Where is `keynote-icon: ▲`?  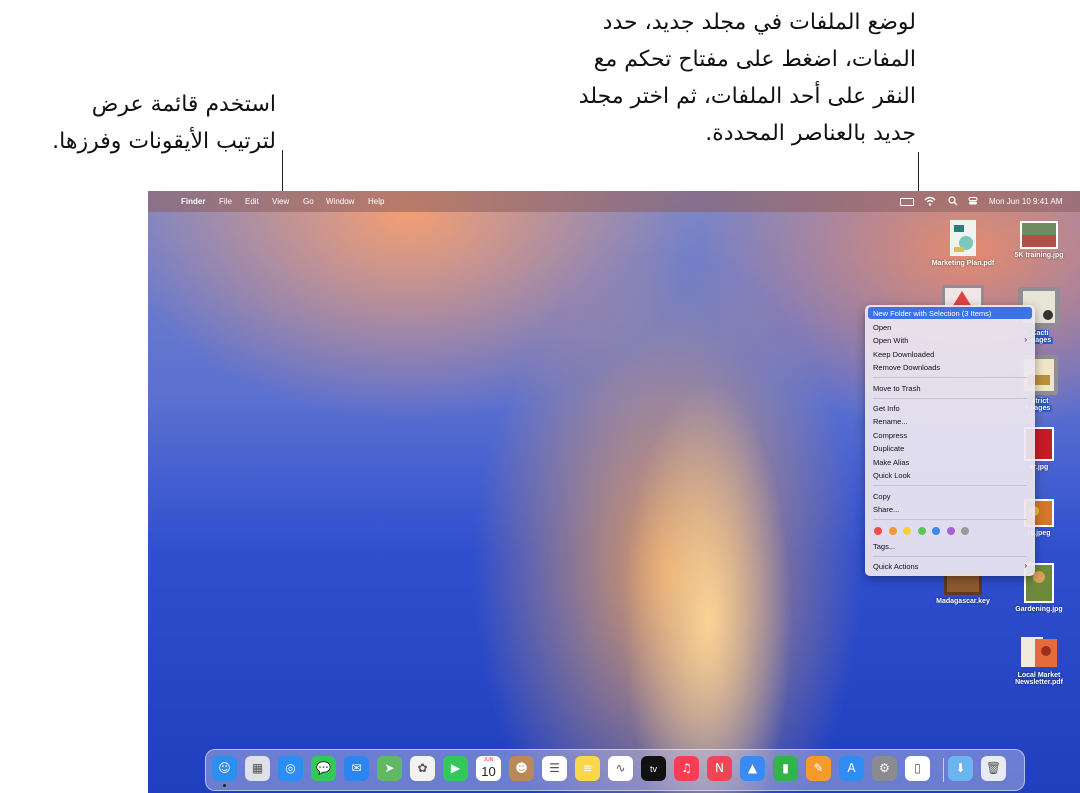
keynote-icon: ▲ is located at coordinates (752, 768).